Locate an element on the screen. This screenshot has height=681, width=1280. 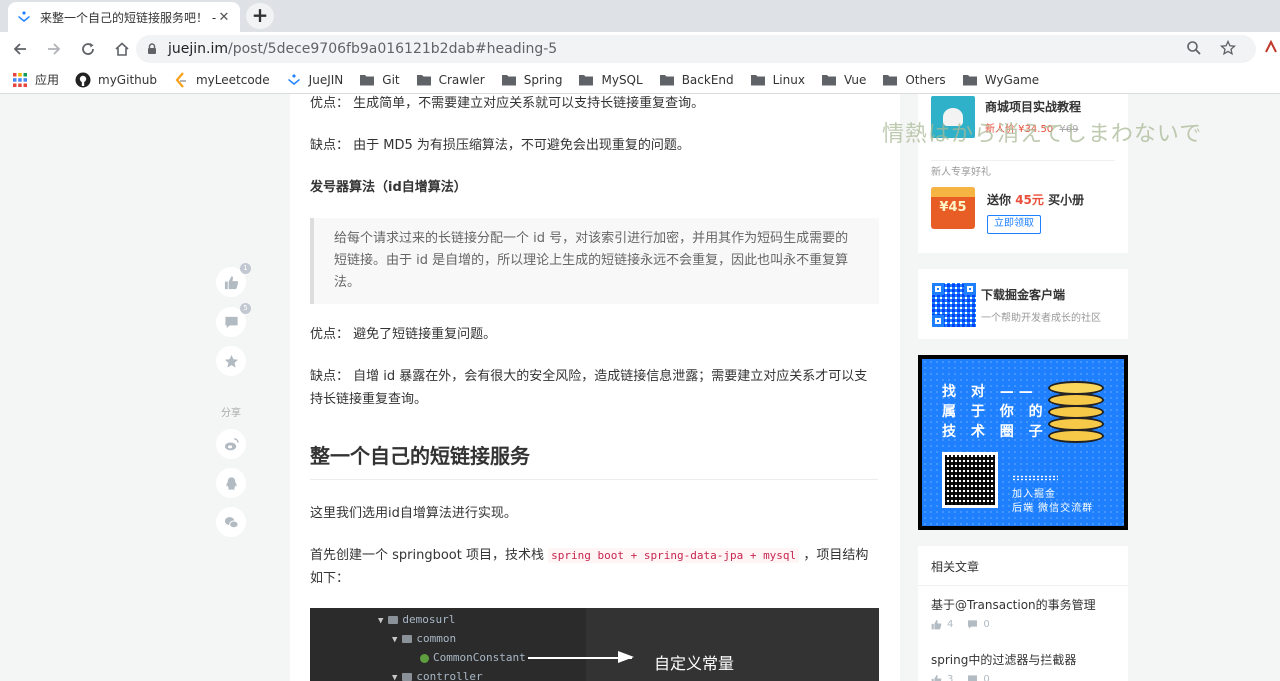
app-download-card: 下载掘金客户端 一个帮助开发者成长的社区 is located at coordinates (1023, 304).